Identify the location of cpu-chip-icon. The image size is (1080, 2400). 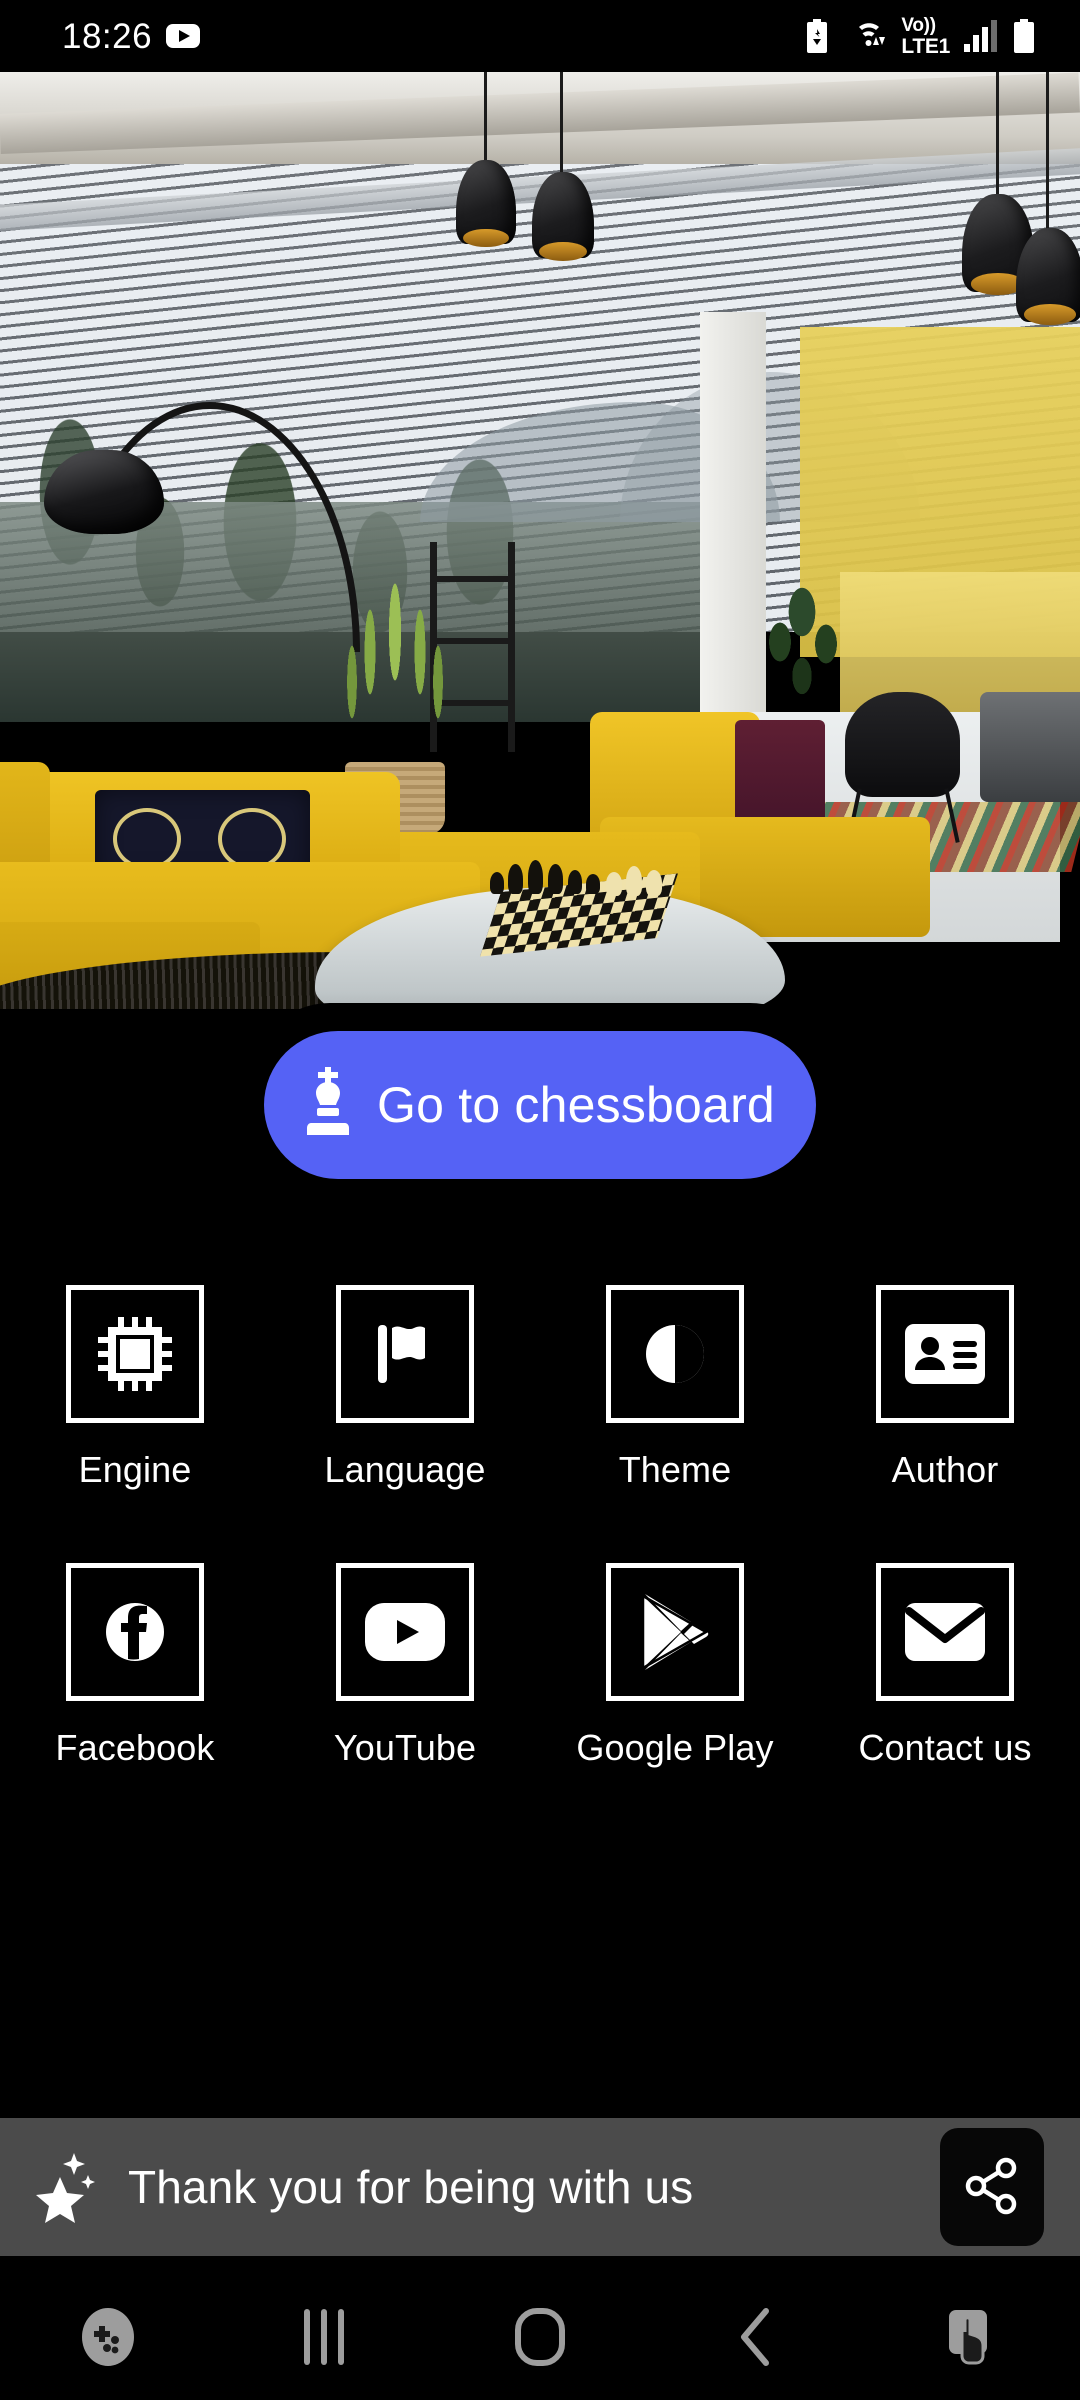
(135, 1354).